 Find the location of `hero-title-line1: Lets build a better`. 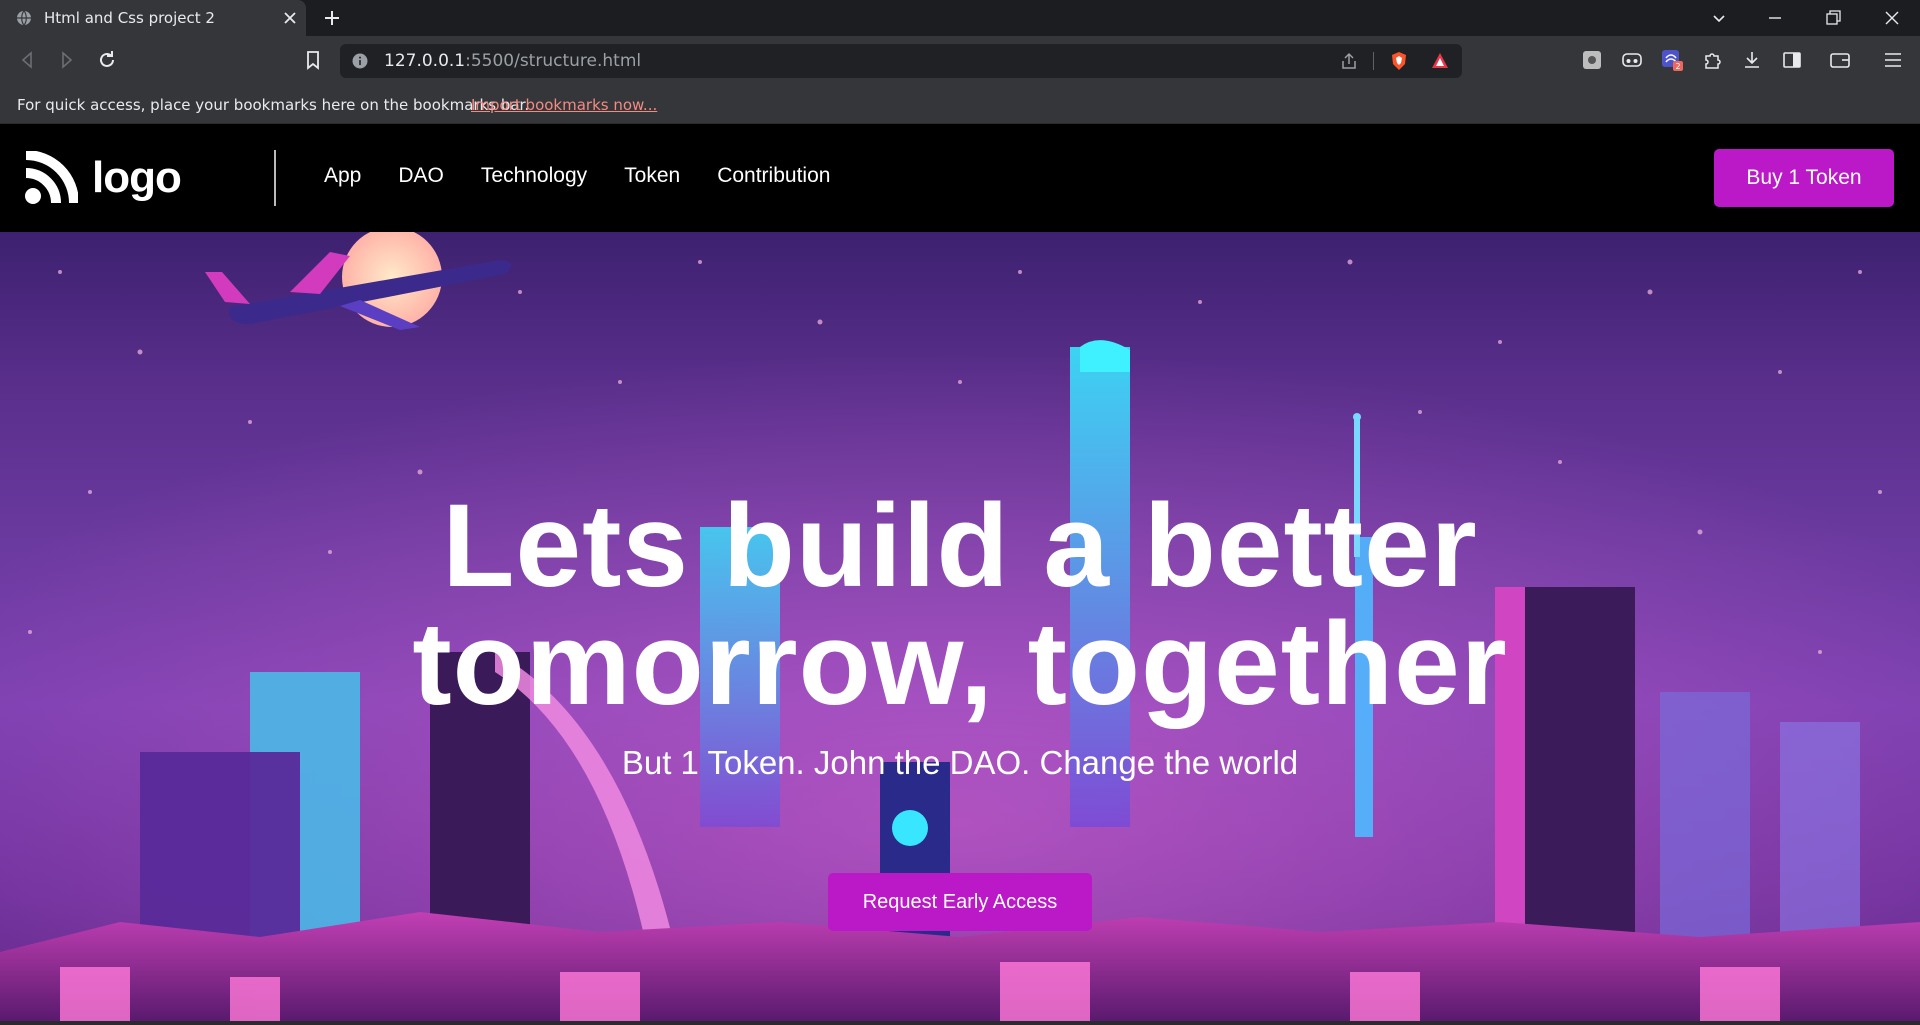

hero-title-line1: Lets build a better is located at coordinates (960, 546).